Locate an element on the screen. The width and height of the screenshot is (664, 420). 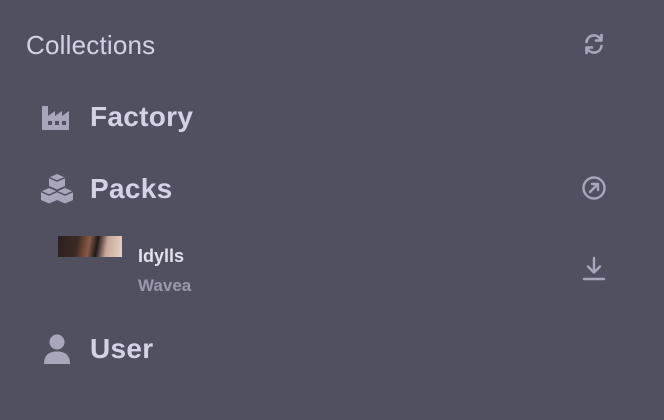
pack-author: Wavea is located at coordinates (165, 285).